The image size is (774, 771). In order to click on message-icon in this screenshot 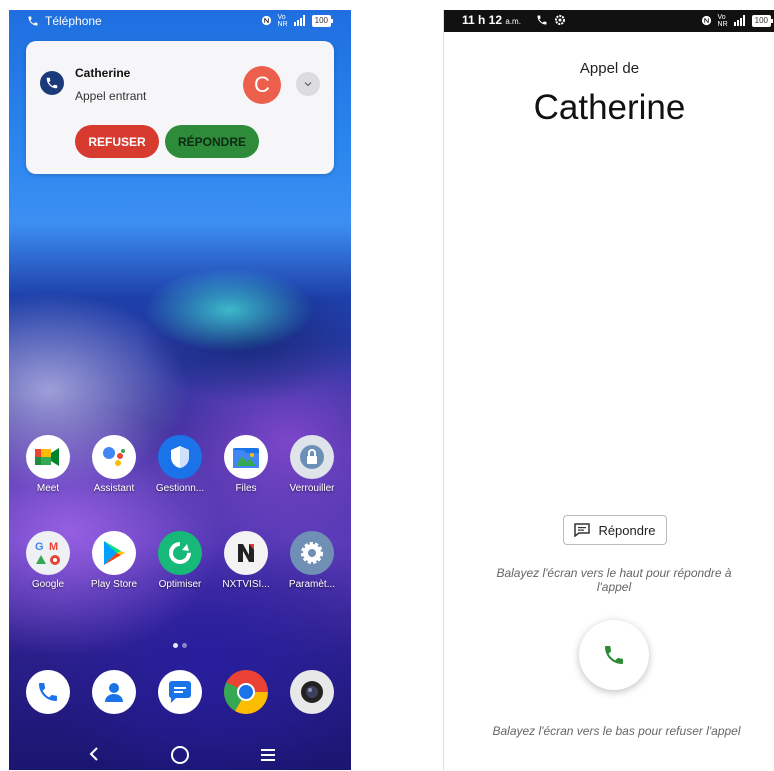, I will do `click(582, 530)`.